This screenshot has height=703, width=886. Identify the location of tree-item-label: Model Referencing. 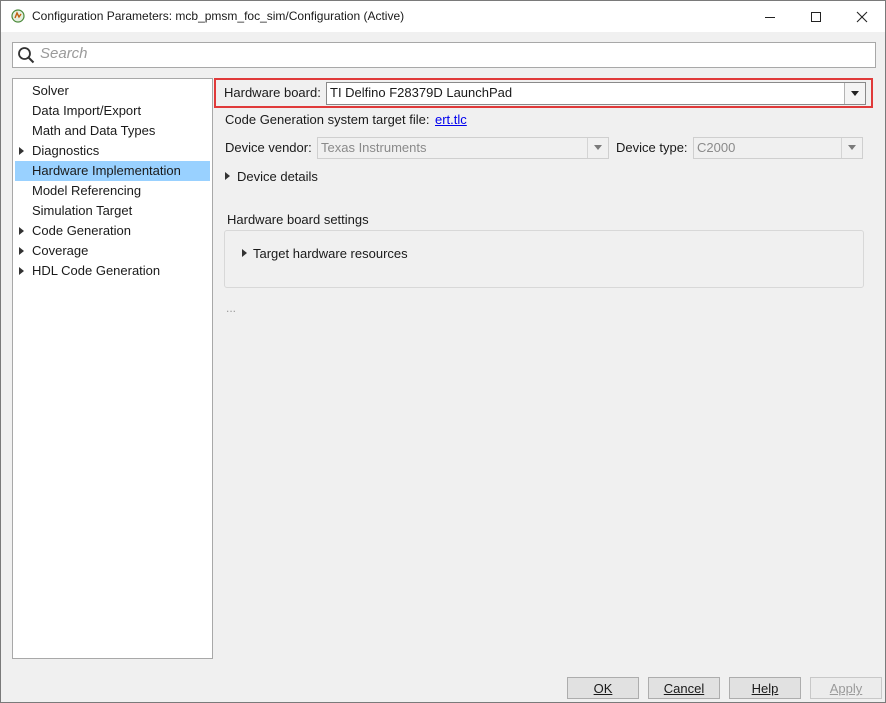
(87, 190).